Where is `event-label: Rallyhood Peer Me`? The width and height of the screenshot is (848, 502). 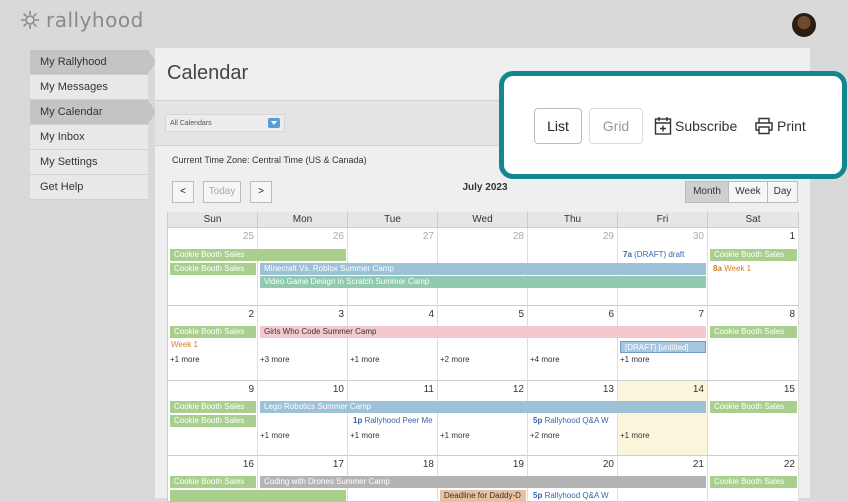
event-label: Rallyhood Peer Me is located at coordinates (398, 420).